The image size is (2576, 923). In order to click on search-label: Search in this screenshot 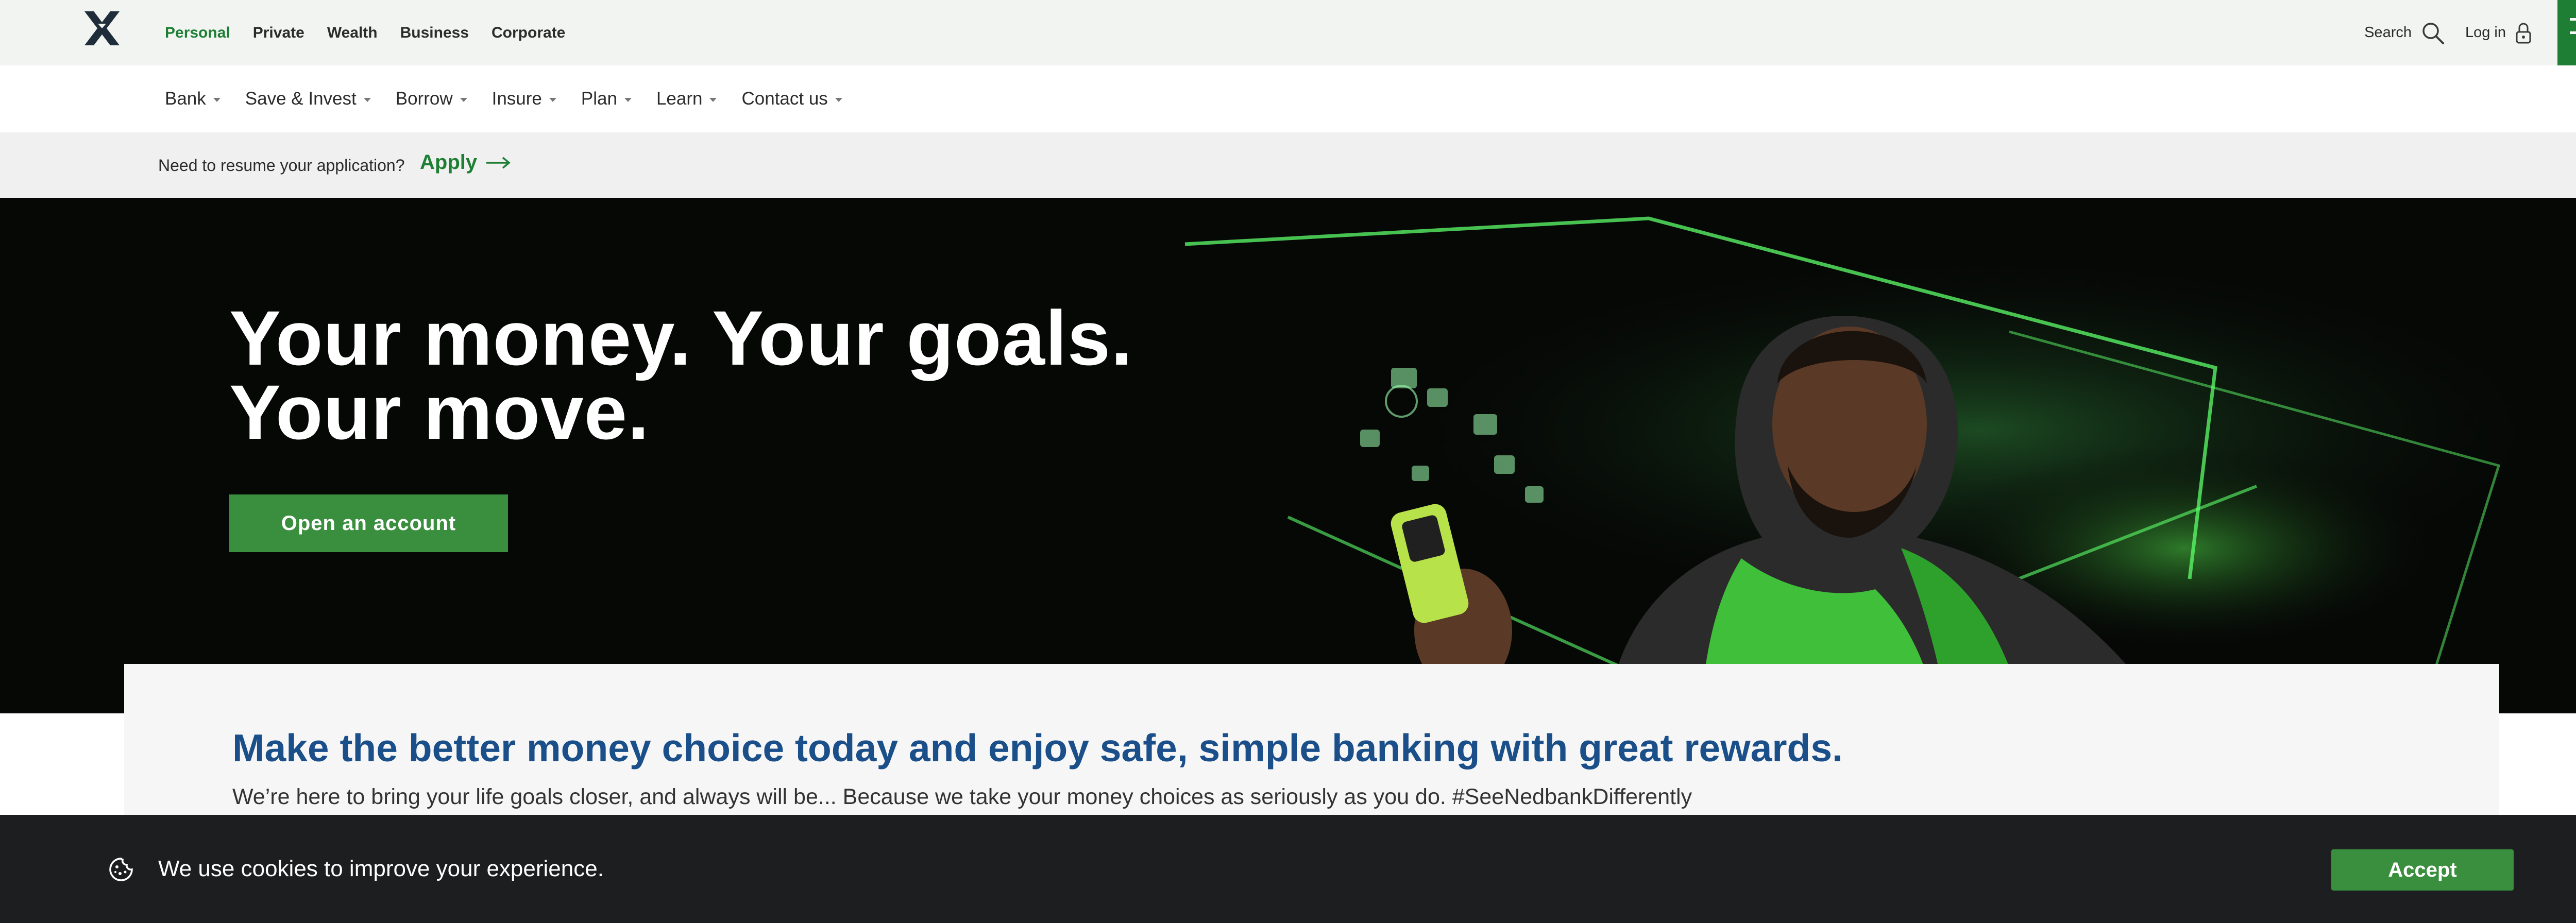, I will do `click(2388, 32)`.